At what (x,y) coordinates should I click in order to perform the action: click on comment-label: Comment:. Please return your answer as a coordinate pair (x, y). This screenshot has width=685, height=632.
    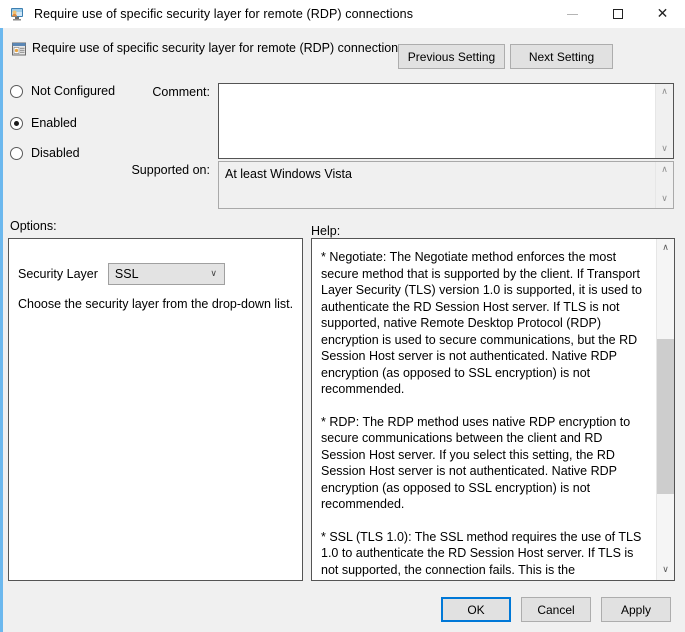
    Looking at the image, I should click on (181, 92).